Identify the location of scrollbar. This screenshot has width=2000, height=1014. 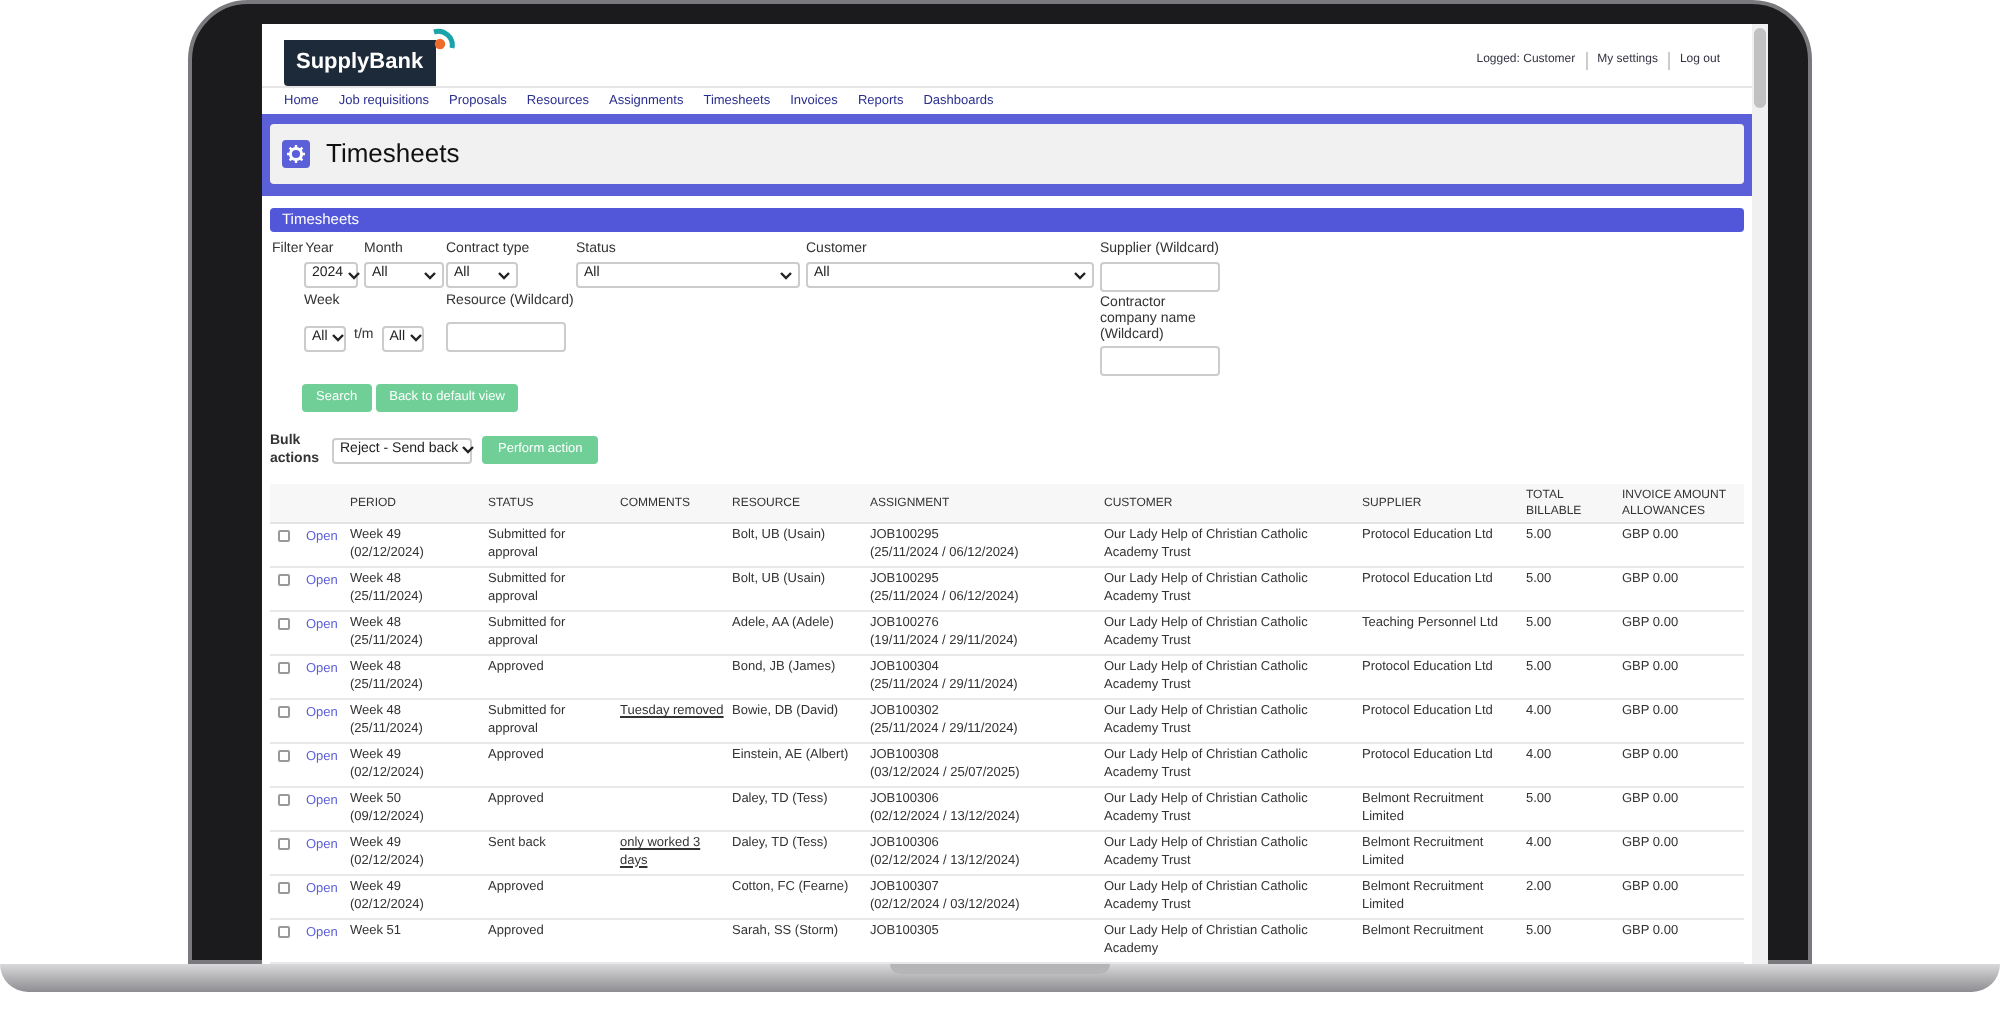
(1760, 494).